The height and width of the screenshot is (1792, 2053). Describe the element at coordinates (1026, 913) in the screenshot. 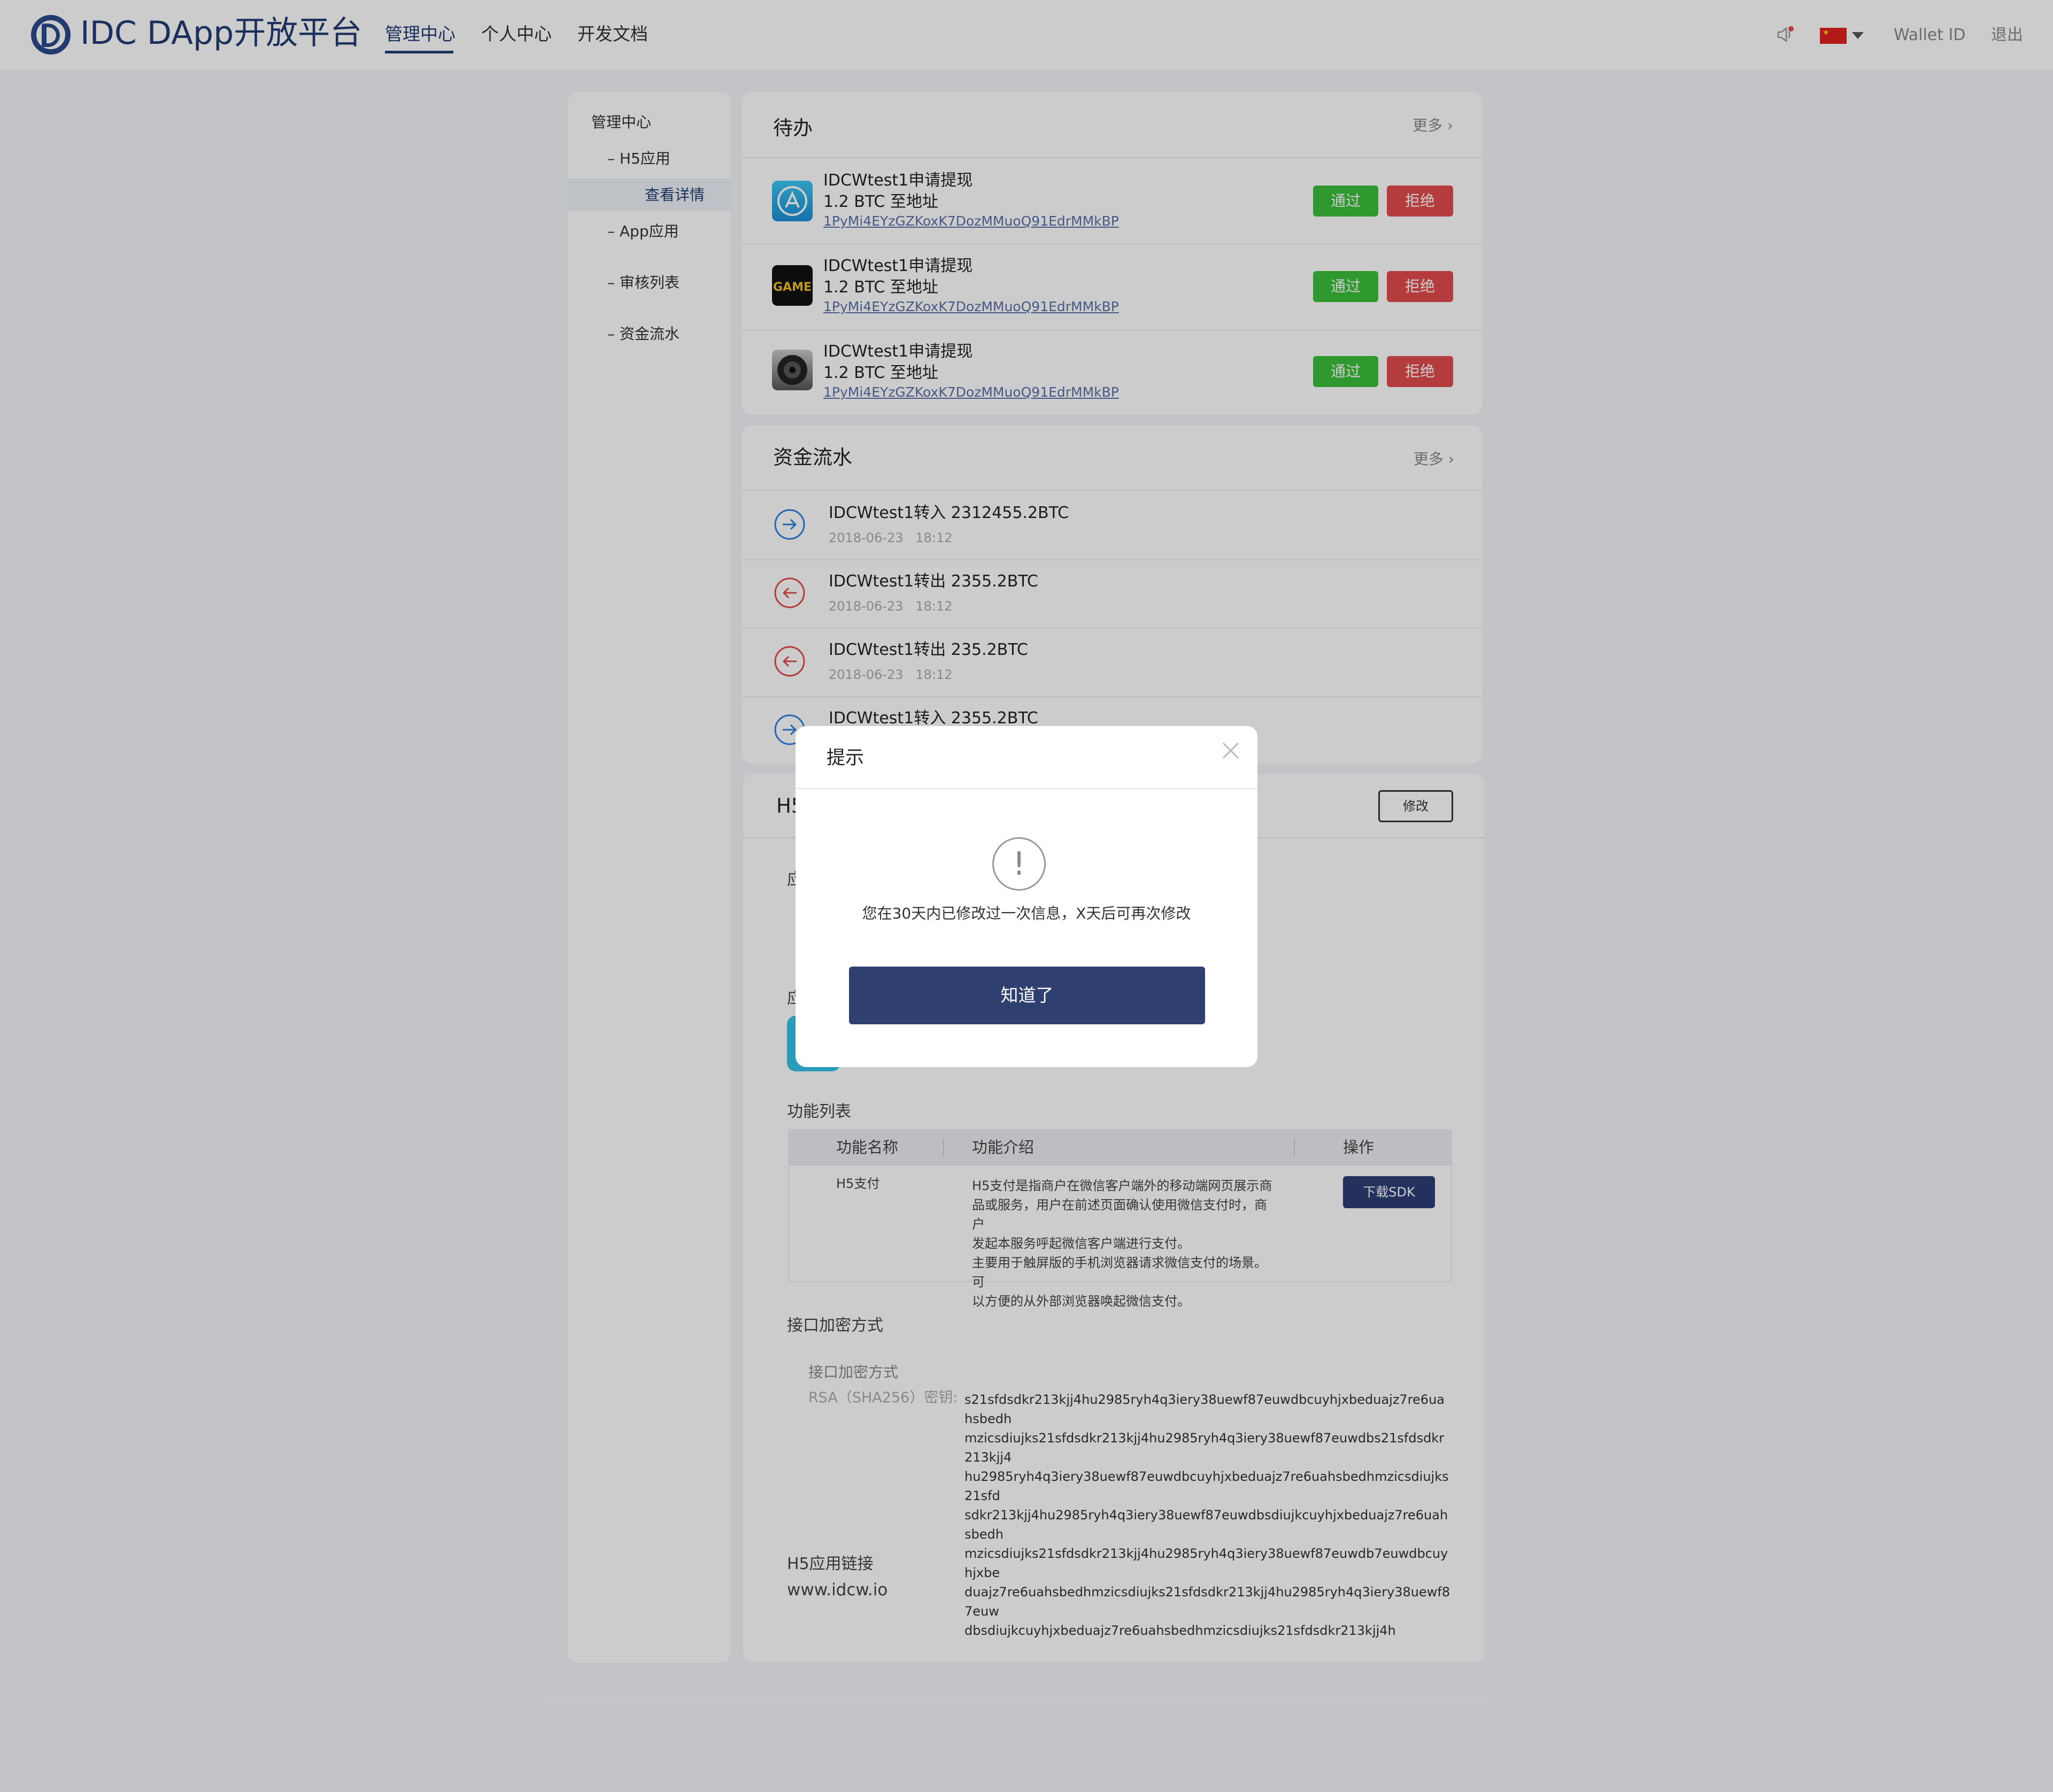

I see `modal-message: 您在30天内已修改过一次信息，X天后可再次修改` at that location.